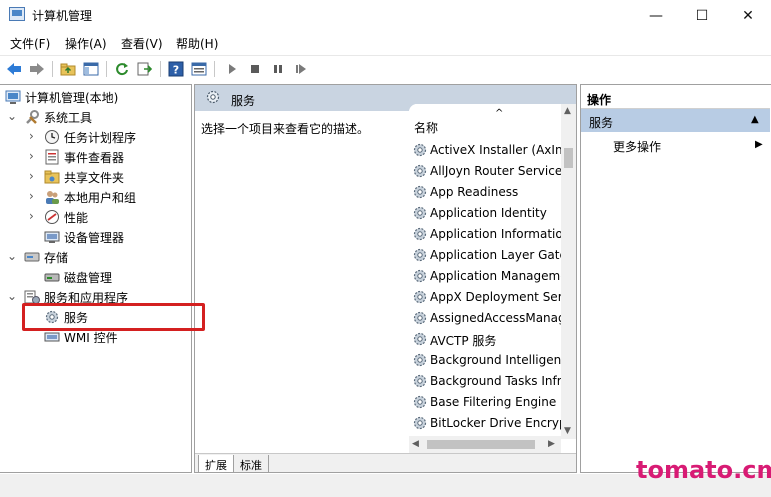 This screenshot has height=497, width=771. What do you see at coordinates (95, 257) in the screenshot?
I see `tree-item-storage: ⌄ 存储` at bounding box center [95, 257].